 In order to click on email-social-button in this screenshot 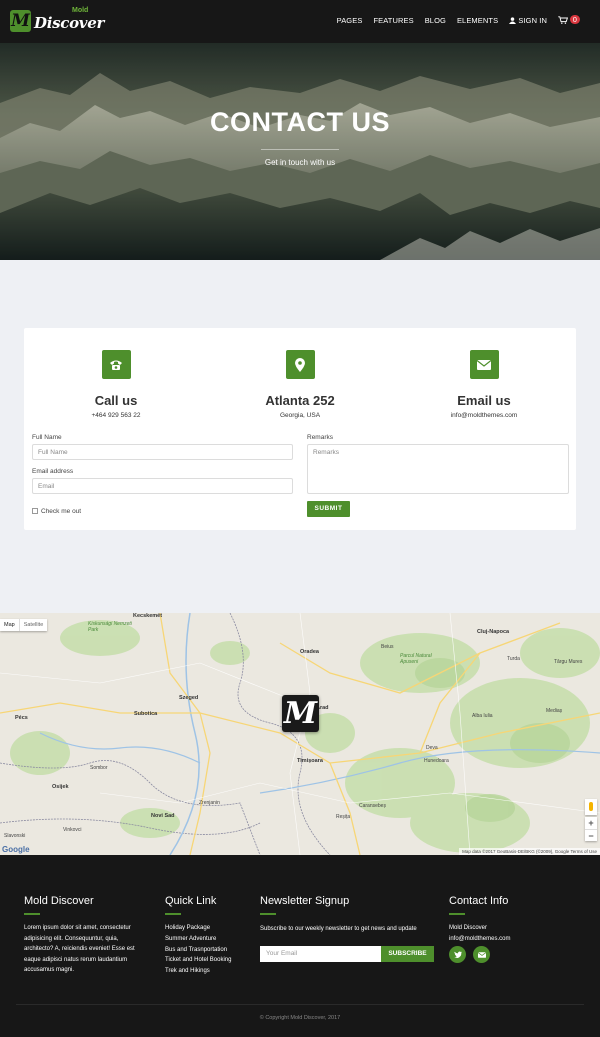, I will do `click(481, 954)`.